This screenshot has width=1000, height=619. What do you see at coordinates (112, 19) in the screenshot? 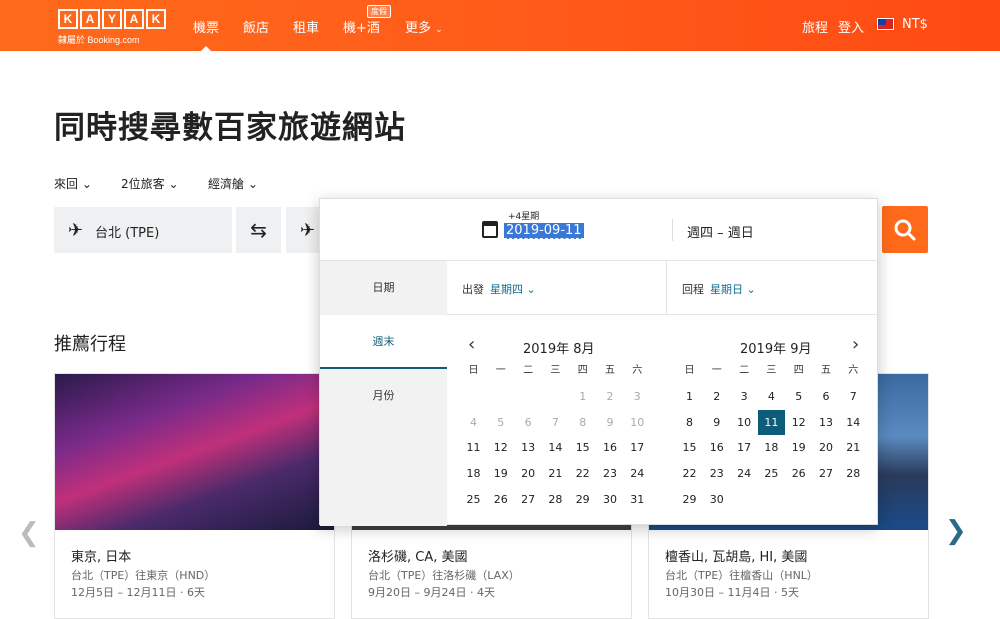
I see `kayak-logo: K A Y A K` at bounding box center [112, 19].